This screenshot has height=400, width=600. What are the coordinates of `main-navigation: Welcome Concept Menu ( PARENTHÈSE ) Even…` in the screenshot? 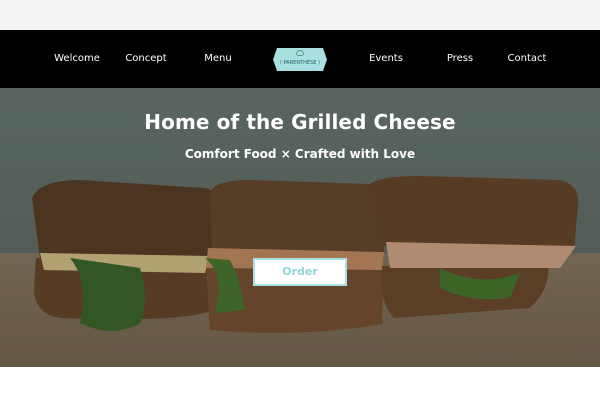 It's located at (300, 59).